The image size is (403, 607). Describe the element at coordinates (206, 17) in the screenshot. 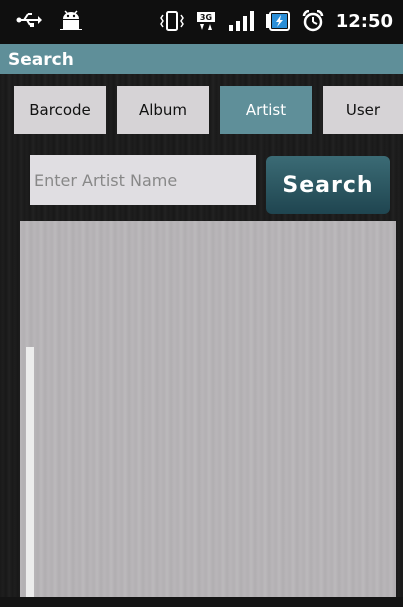

I see `svg-text: 3G` at that location.